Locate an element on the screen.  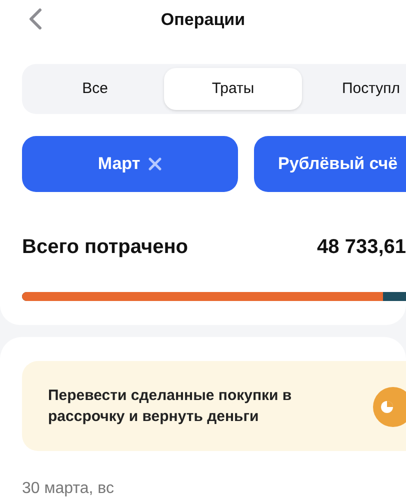
filter-chip: Март is located at coordinates (130, 164).